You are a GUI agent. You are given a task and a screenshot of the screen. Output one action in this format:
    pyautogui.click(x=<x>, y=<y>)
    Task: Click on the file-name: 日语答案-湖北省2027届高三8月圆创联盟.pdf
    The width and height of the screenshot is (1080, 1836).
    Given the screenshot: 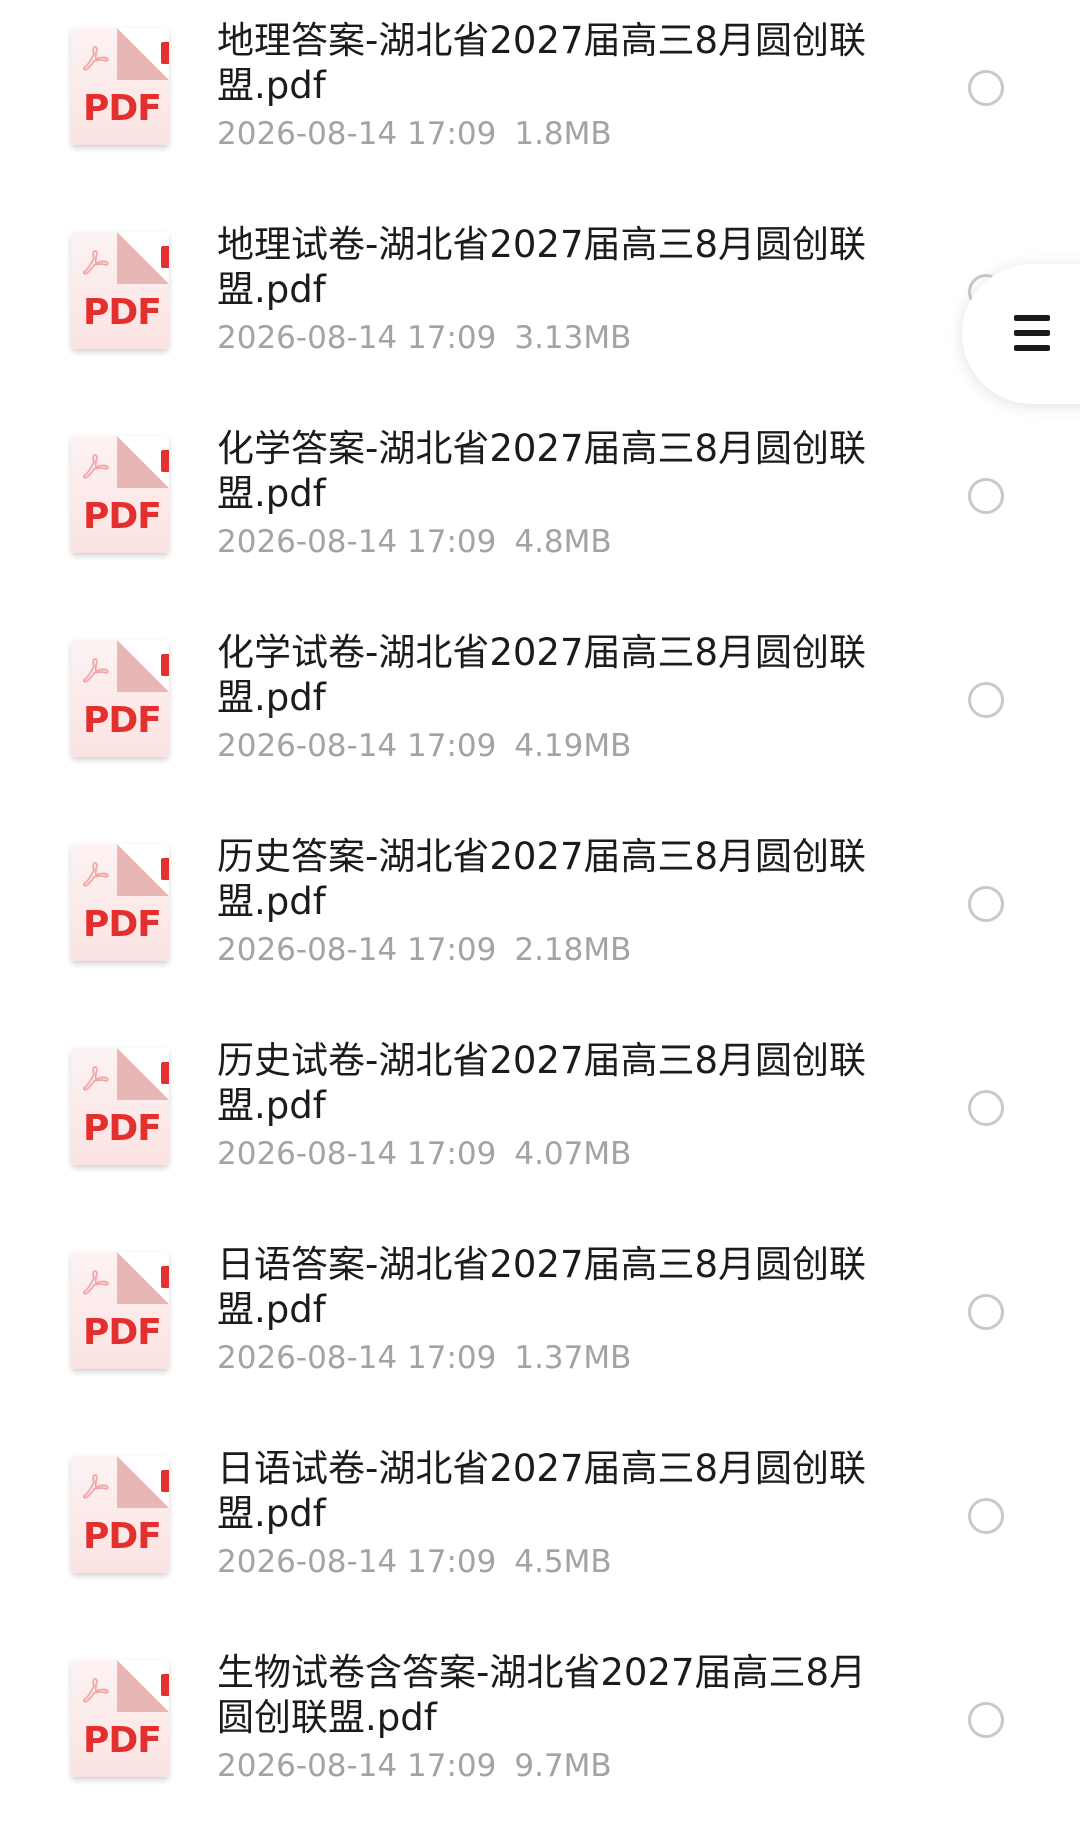 What is the action you would take?
    pyautogui.click(x=542, y=1287)
    